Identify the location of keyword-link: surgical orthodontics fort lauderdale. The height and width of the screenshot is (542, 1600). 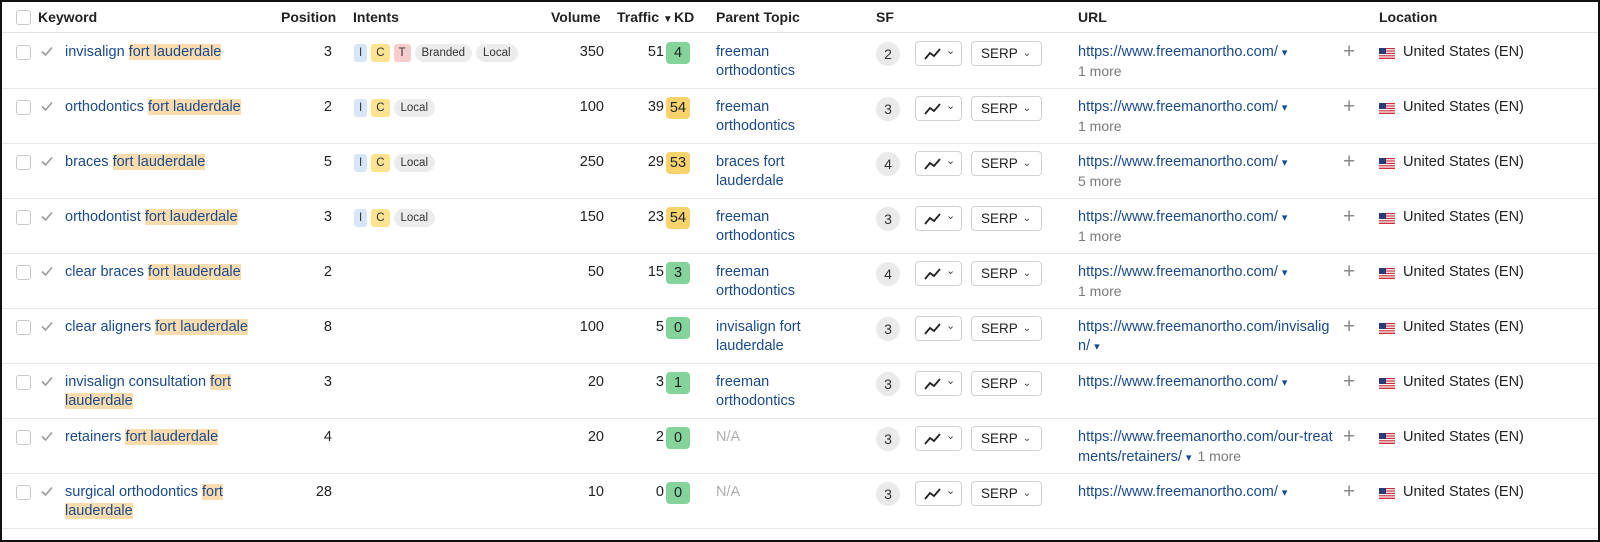
(172, 502).